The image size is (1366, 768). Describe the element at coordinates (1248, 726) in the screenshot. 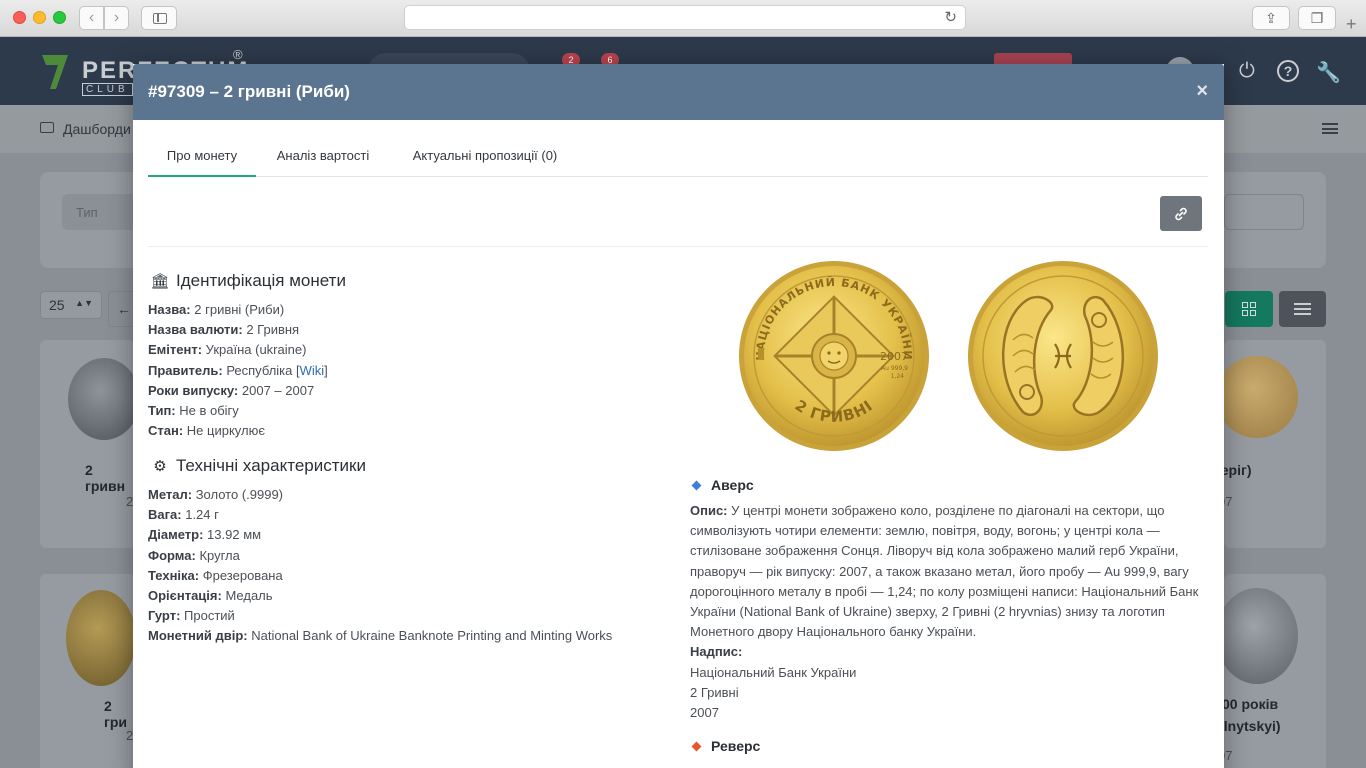

I see `coin-card-title-line2: elnytskyi)` at that location.